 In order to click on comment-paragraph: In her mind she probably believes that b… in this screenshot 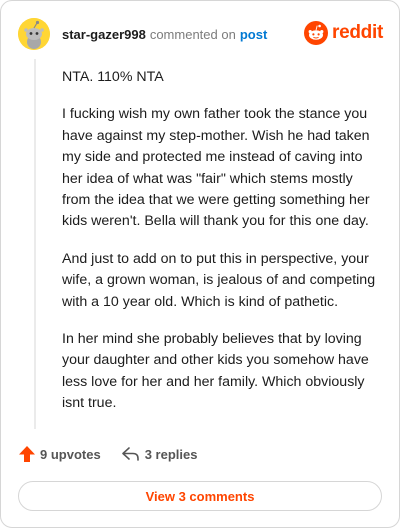, I will do `click(215, 371)`.